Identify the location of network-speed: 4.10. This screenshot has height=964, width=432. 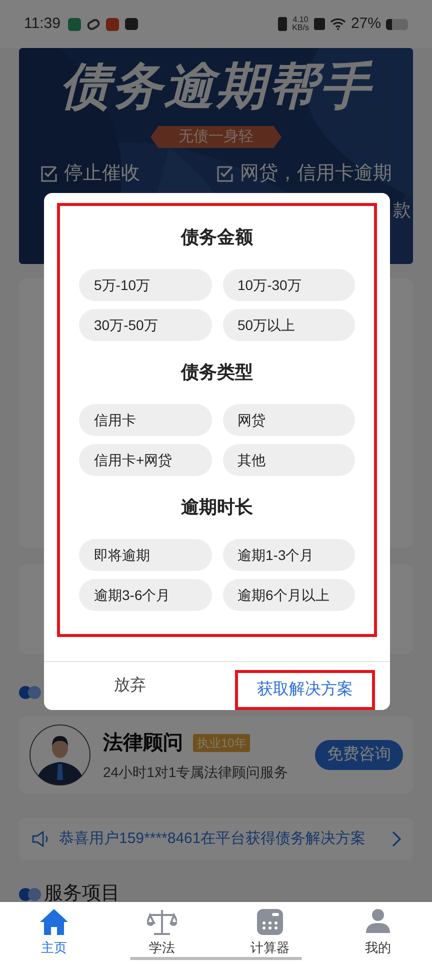
(300, 20).